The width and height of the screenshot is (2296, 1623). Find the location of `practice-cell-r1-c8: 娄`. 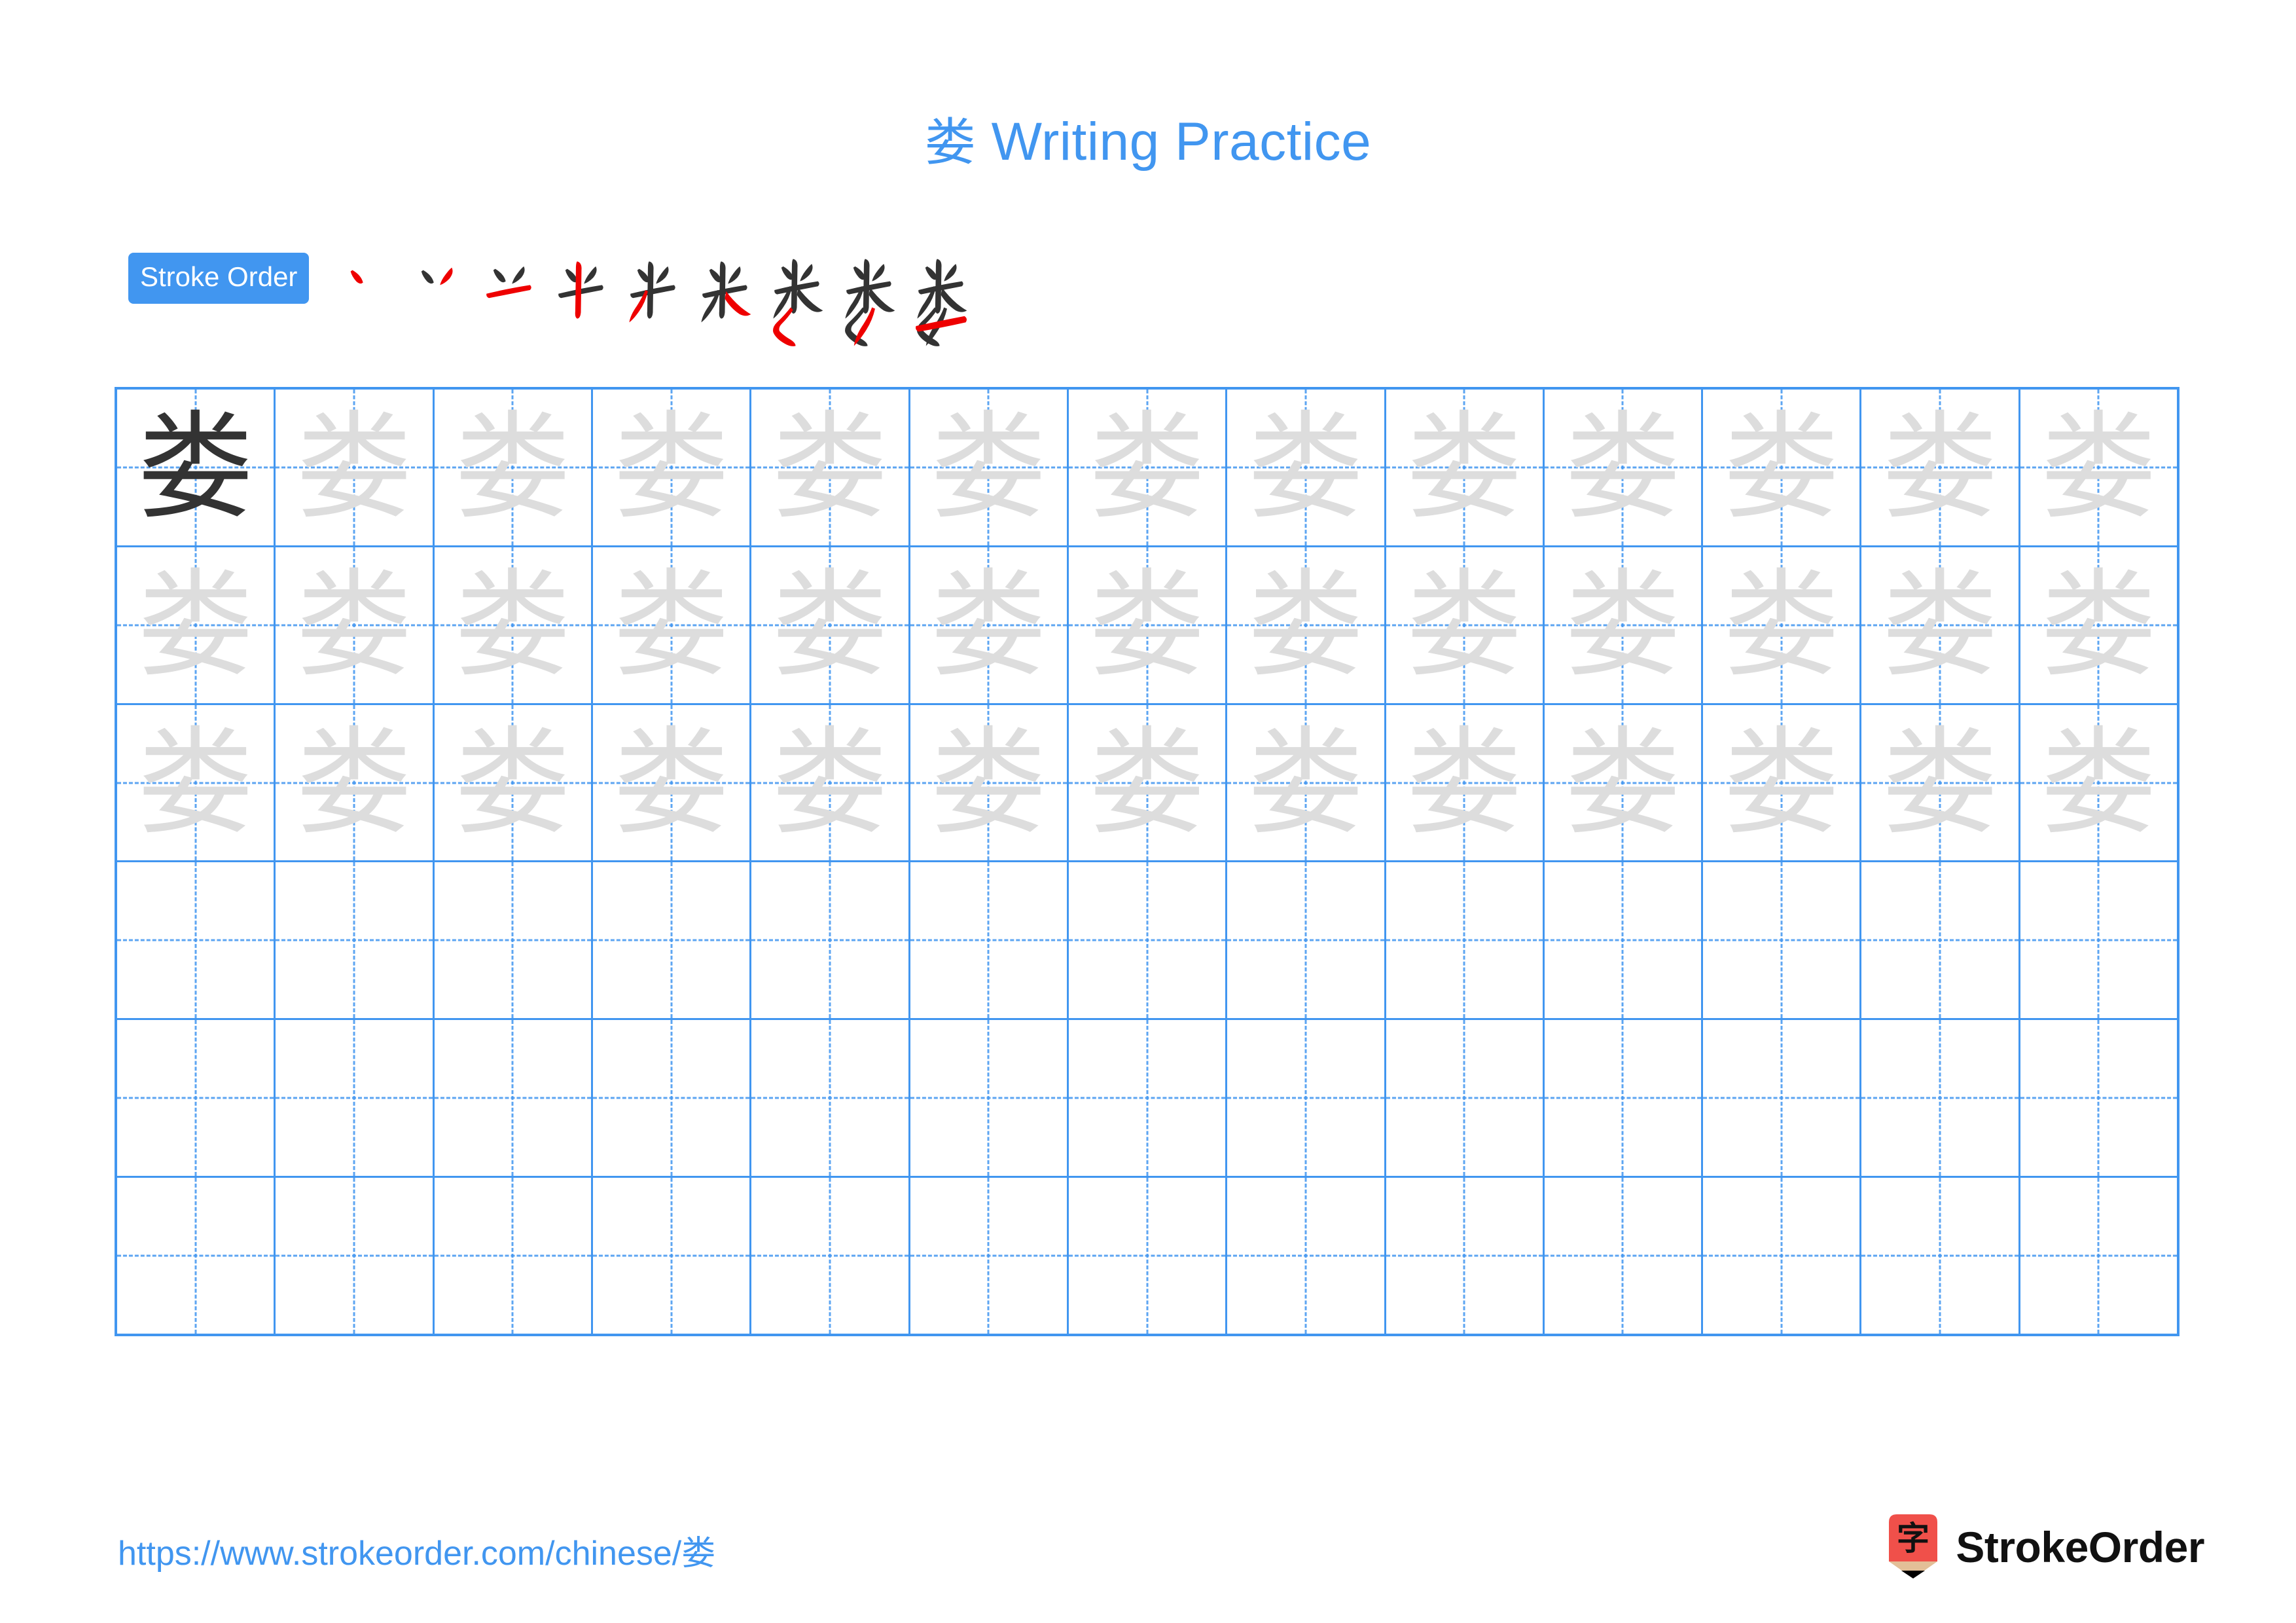

practice-cell-r1-c8: 娄 is located at coordinates (1306, 467).